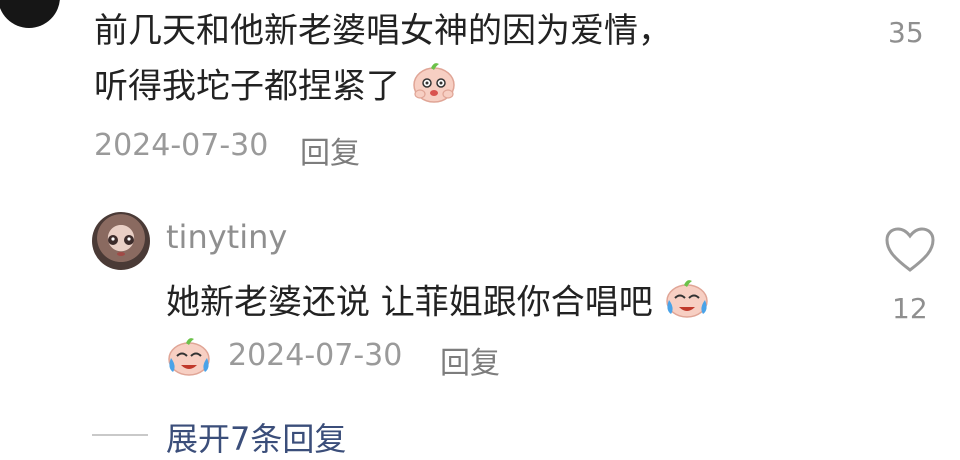  What do you see at coordinates (247, 86) in the screenshot?
I see `comment-text-line2: 听得我坨子都捏紧了` at bounding box center [247, 86].